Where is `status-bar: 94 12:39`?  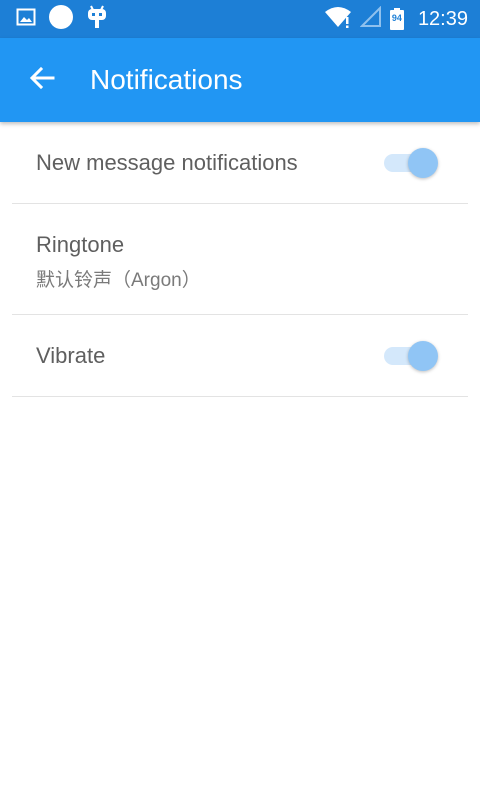
status-bar: 94 12:39 is located at coordinates (240, 19).